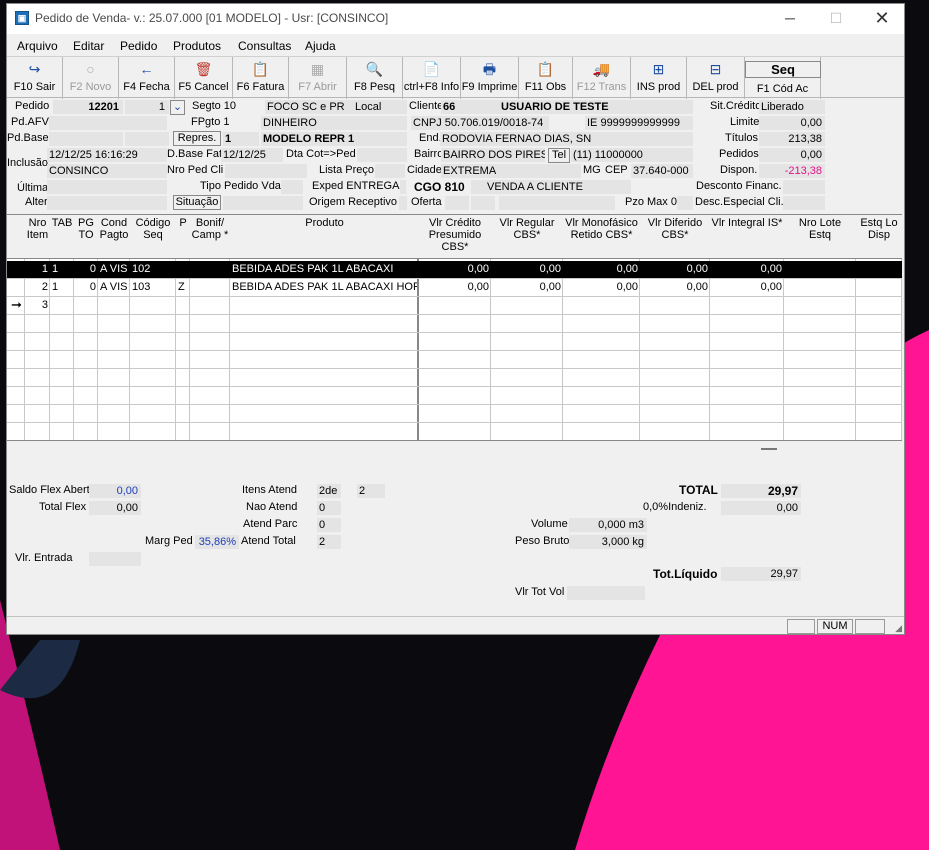  Describe the element at coordinates (320, 46) in the screenshot. I see `menu-ajuda: Ajuda` at that location.